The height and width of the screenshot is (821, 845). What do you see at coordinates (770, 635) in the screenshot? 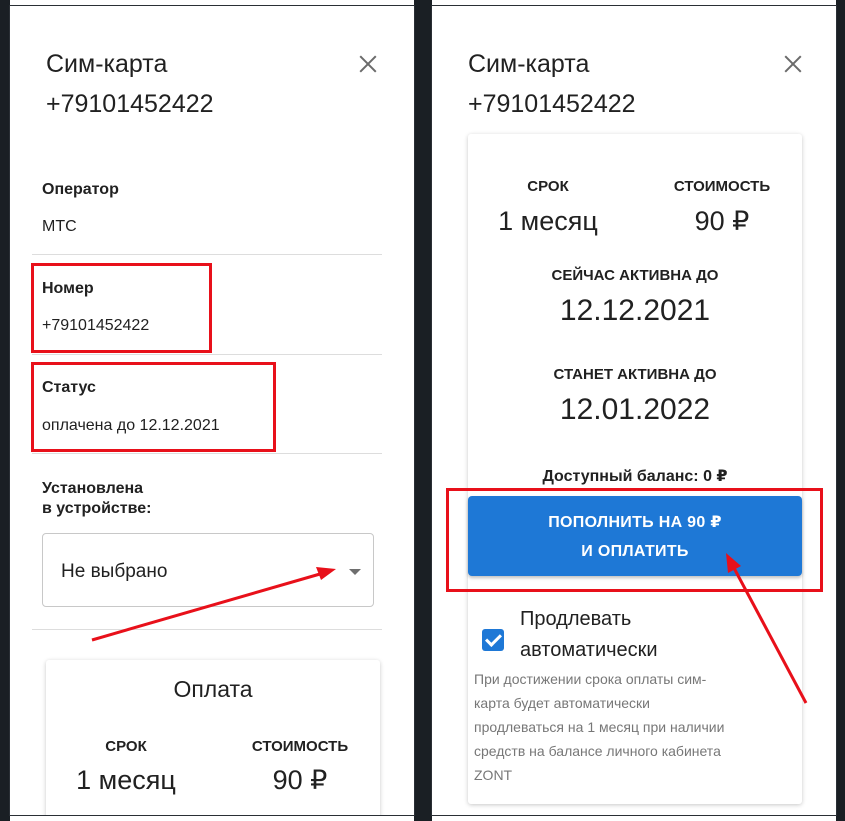
I see `arrow-to-button` at bounding box center [770, 635].